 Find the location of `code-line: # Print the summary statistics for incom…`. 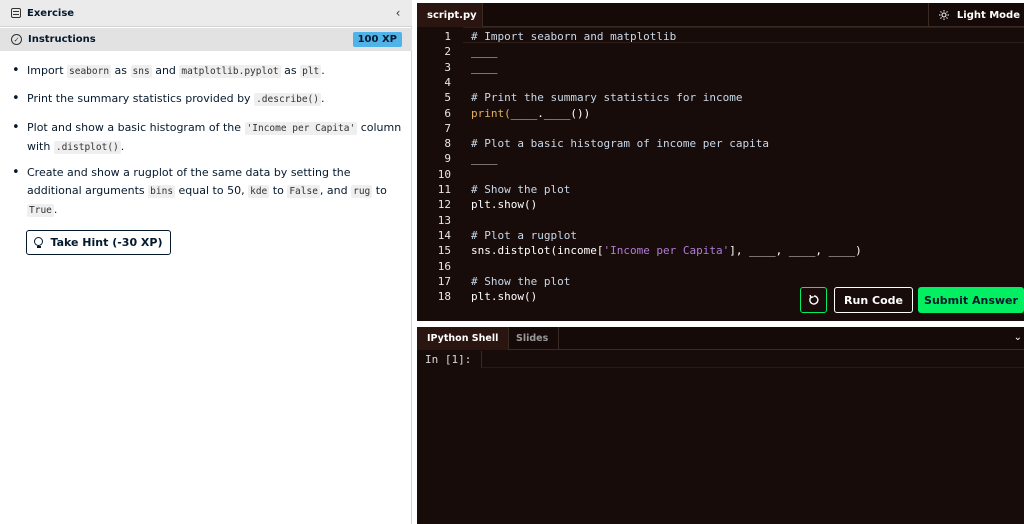

code-line: # Print the summary statistics for incom… is located at coordinates (607, 97).